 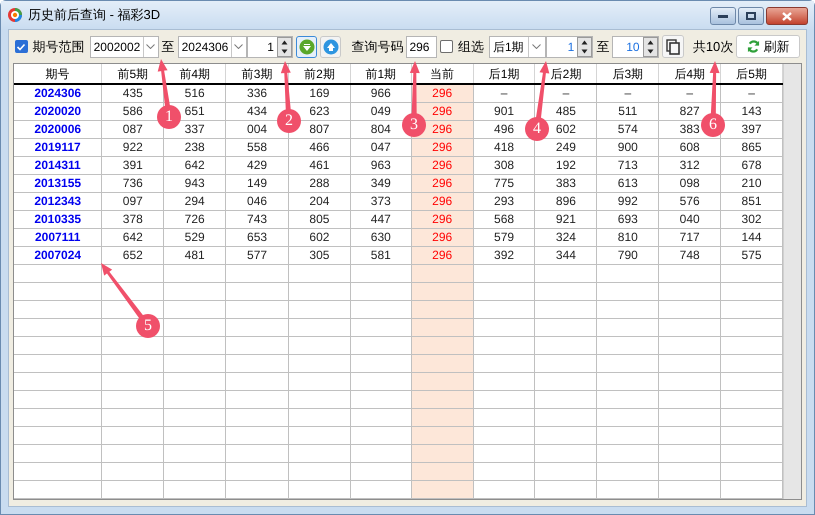 What do you see at coordinates (690, 237) in the screenshot?
I see `table-cell: 717` at bounding box center [690, 237].